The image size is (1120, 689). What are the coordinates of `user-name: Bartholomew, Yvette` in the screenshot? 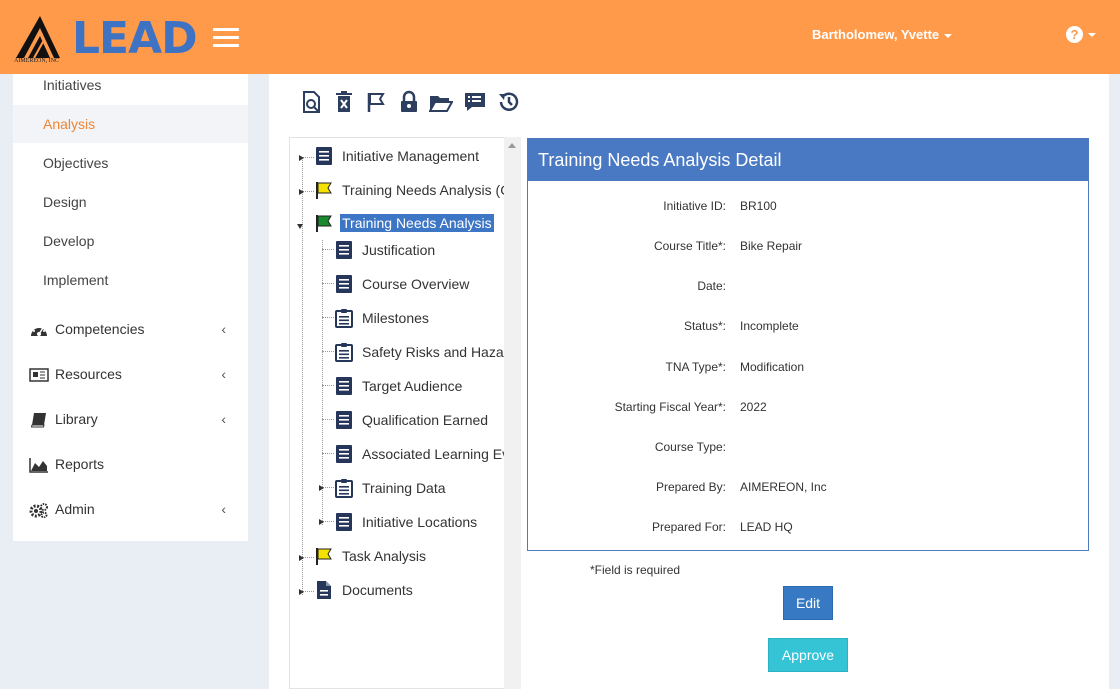 It's located at (876, 34).